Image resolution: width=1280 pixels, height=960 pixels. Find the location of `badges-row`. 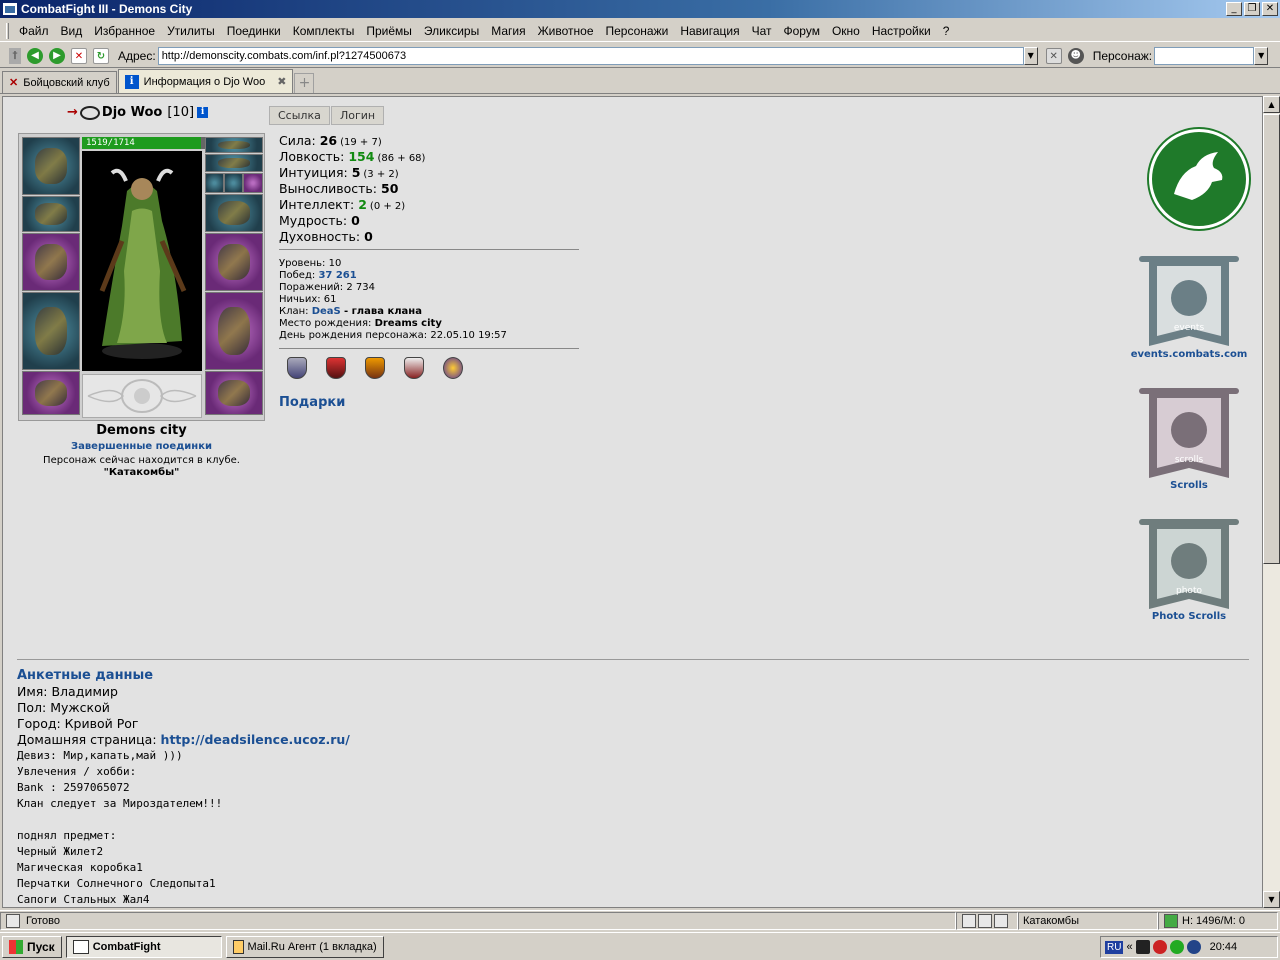

badges-row is located at coordinates (375, 368).